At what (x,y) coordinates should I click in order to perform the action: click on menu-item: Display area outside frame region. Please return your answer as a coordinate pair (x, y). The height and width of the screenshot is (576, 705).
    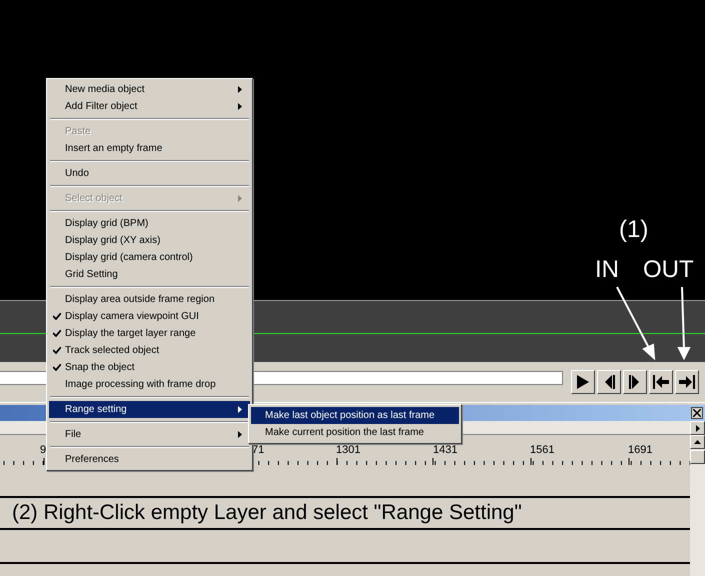
    Looking at the image, I should click on (149, 299).